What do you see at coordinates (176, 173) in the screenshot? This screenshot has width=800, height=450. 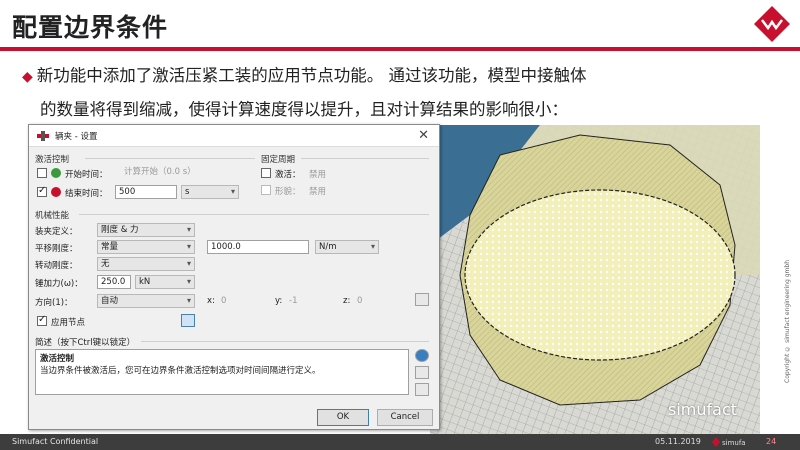 I see `start-time-field: 计算开始（0.0 s）` at bounding box center [176, 173].